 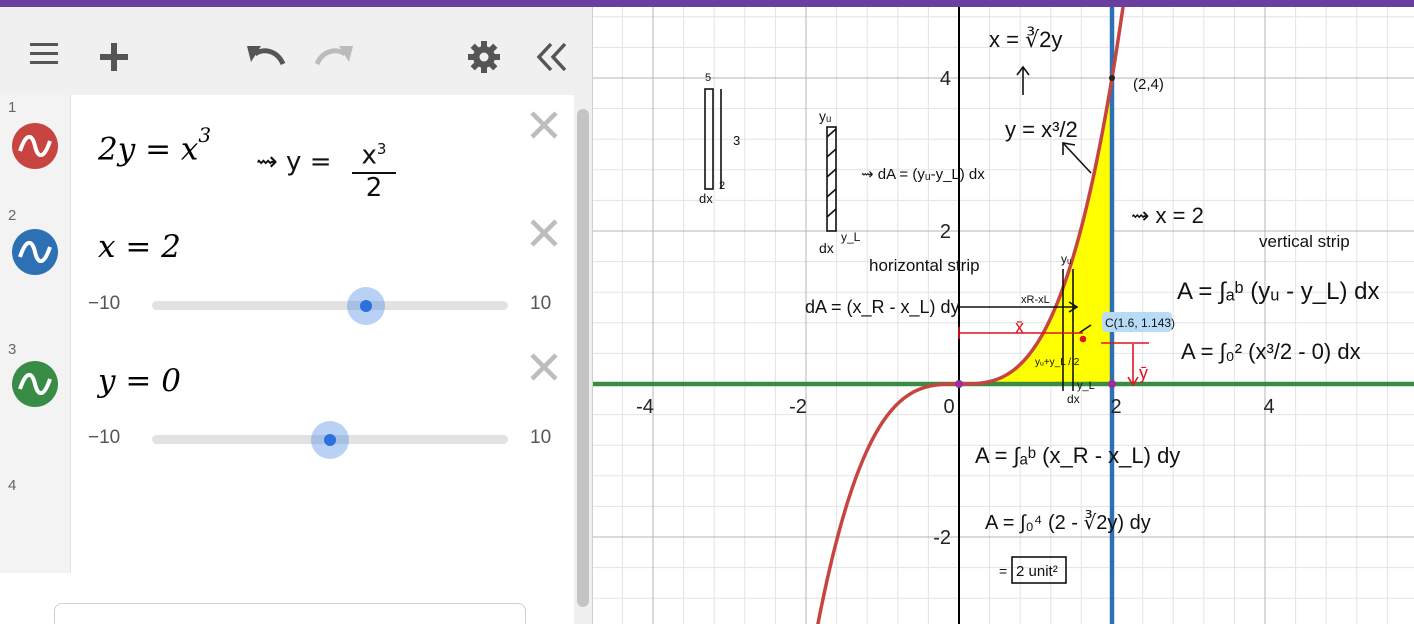 What do you see at coordinates (798, 407) in the screenshot?
I see `x-tick-label: -2` at bounding box center [798, 407].